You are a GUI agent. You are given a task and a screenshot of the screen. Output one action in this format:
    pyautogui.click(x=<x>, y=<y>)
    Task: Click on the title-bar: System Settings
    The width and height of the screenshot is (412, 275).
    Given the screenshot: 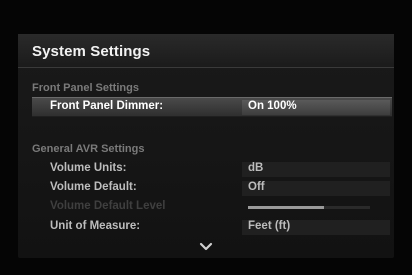 What is the action you would take?
    pyautogui.click(x=206, y=51)
    